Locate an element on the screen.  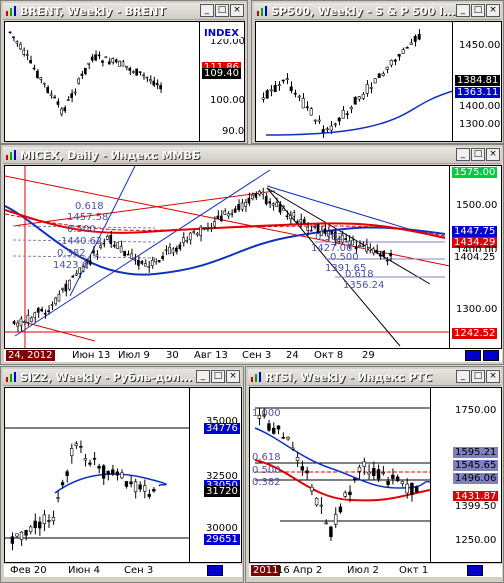
axis-label: 1500.00 is located at coordinates (477, 205).